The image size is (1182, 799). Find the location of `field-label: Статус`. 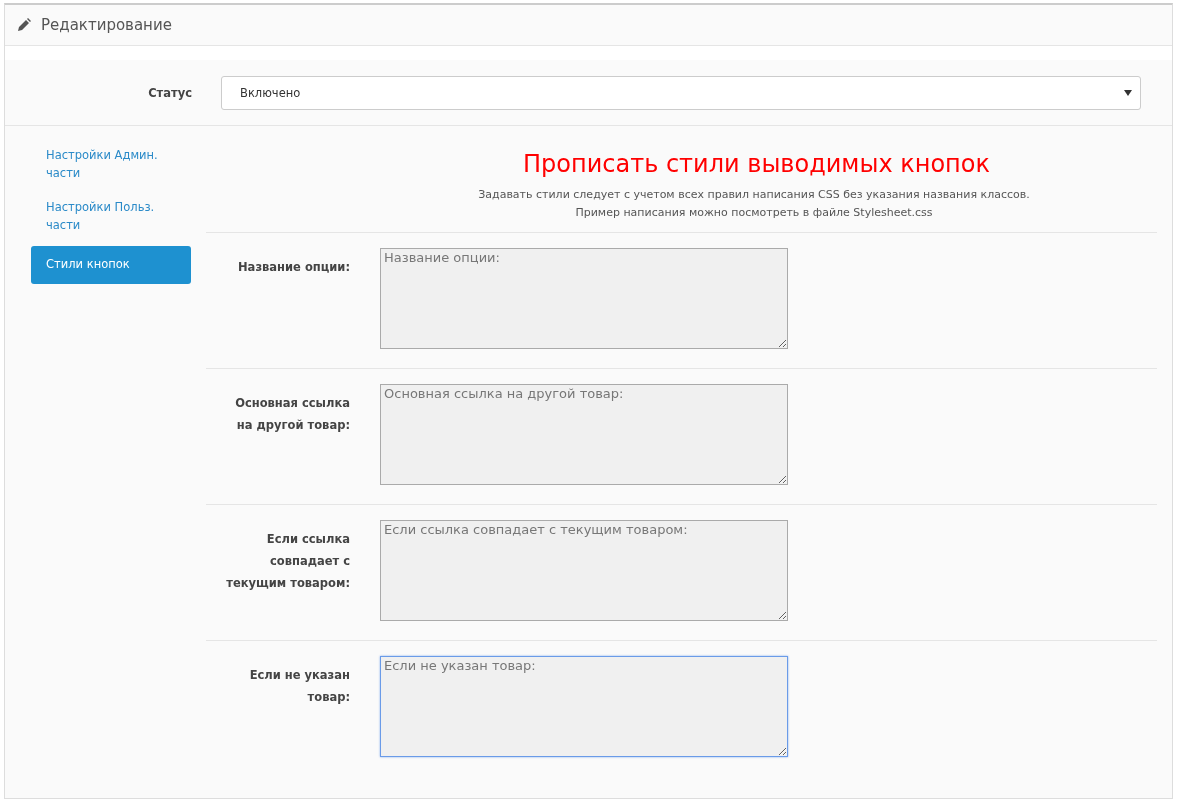

field-label: Статус is located at coordinates (169, 92).